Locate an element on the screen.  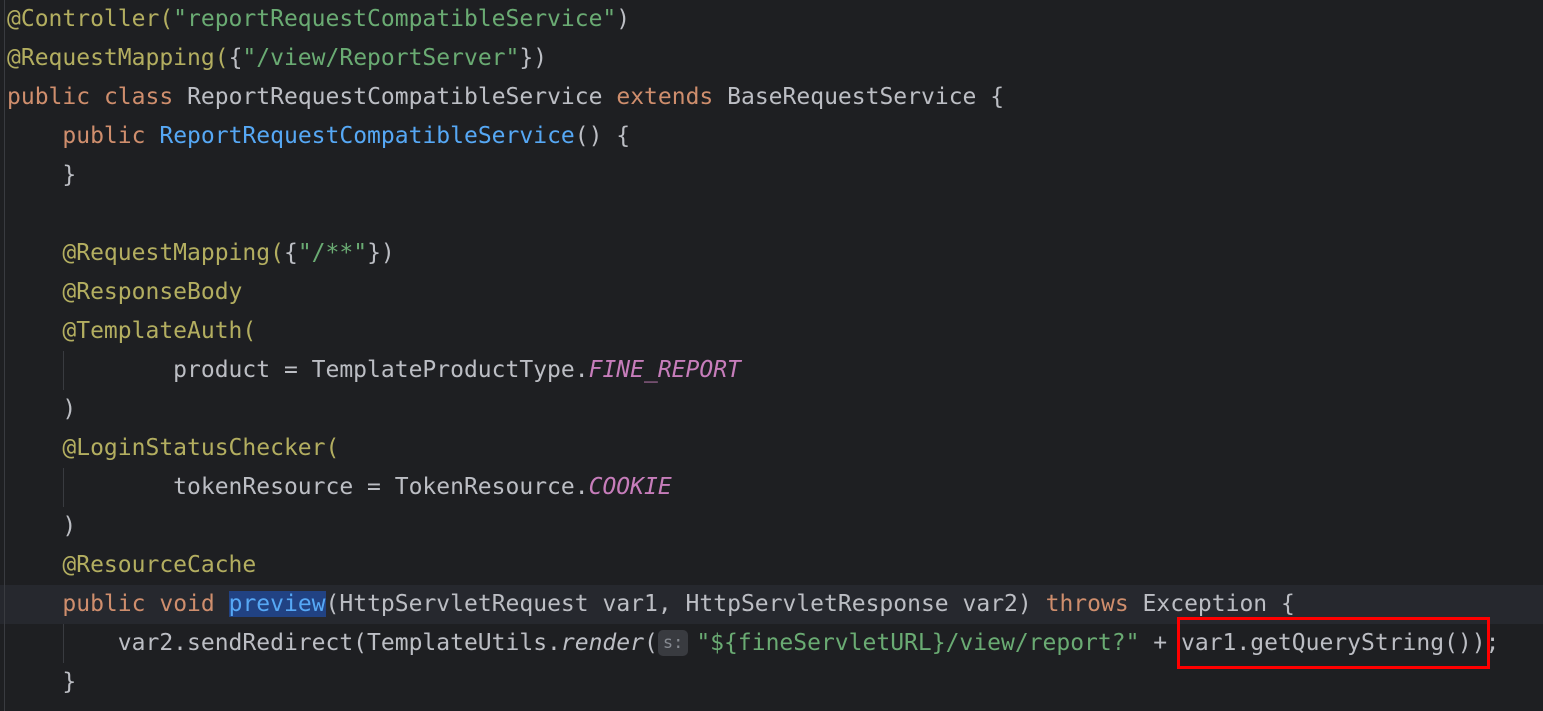
request-mapping-annotation-2: @RequestMapping( is located at coordinates (173, 253).